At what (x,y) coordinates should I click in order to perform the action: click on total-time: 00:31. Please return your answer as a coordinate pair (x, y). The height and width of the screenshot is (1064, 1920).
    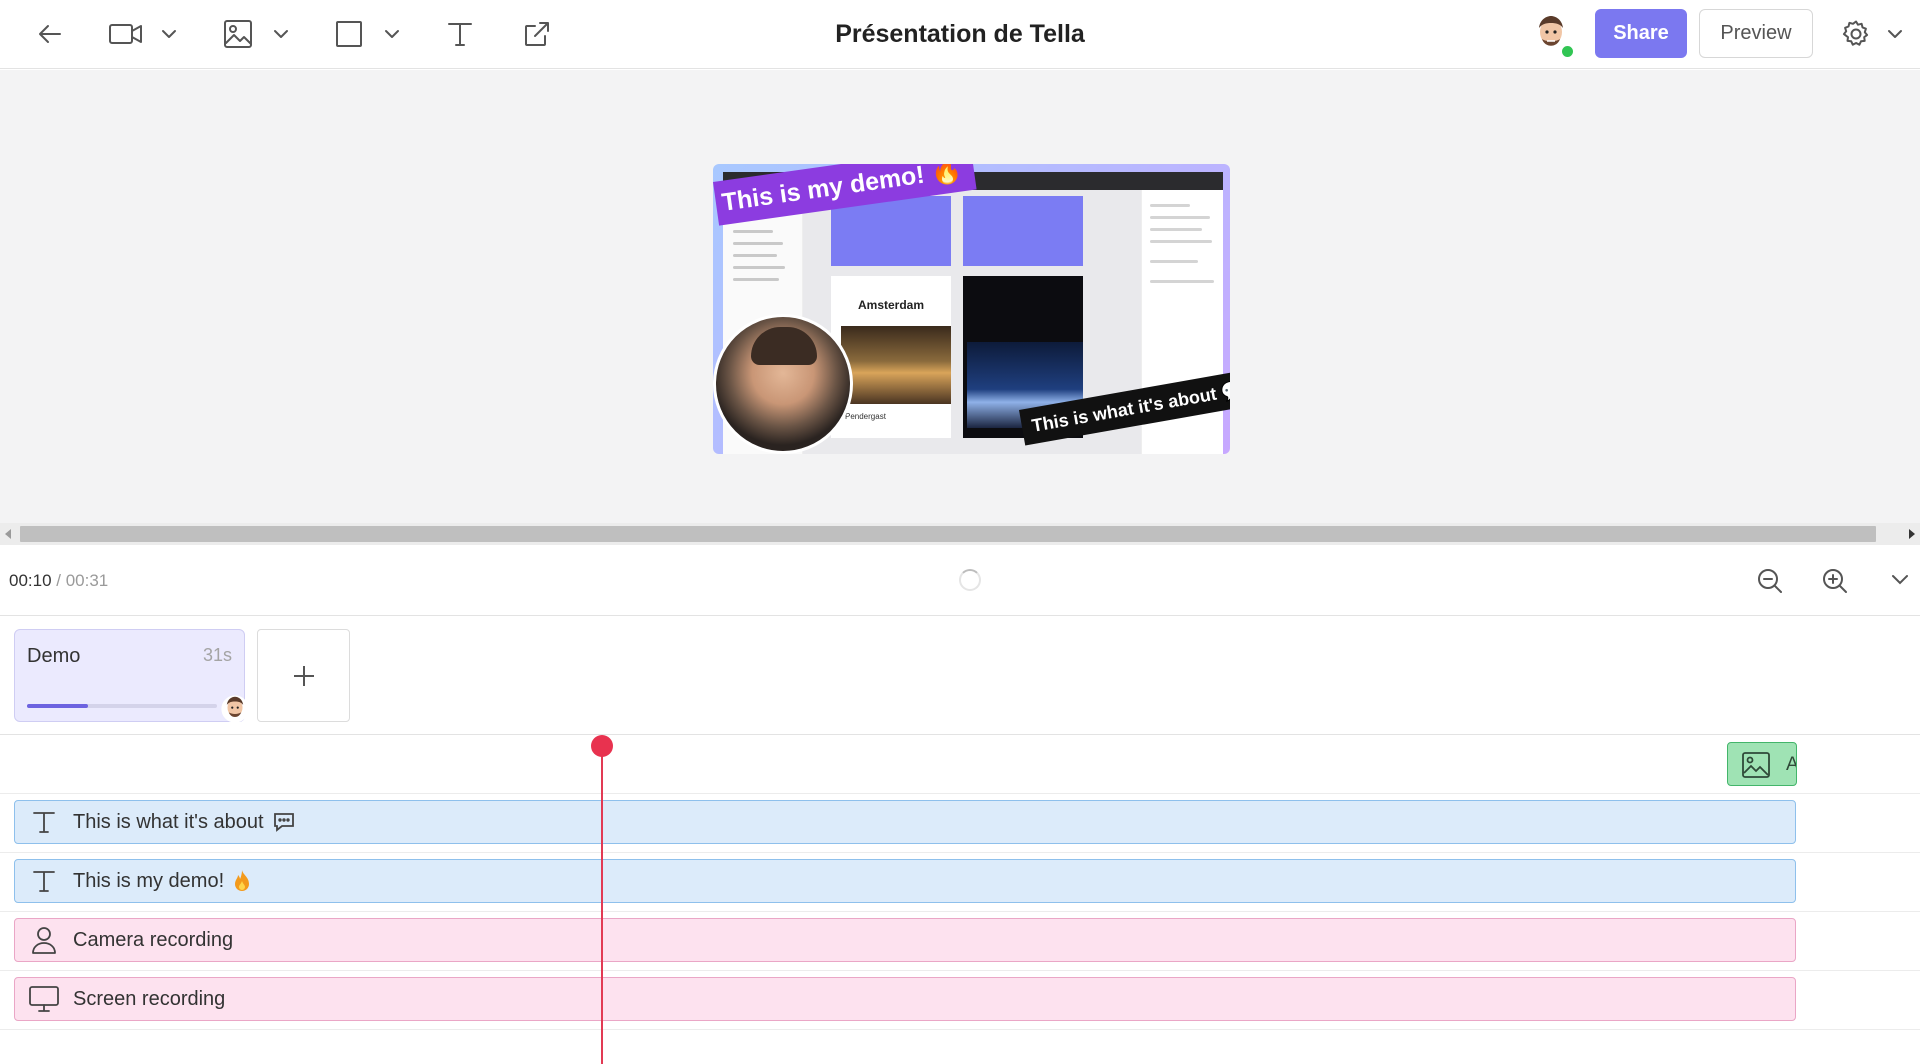
    Looking at the image, I should click on (87, 580).